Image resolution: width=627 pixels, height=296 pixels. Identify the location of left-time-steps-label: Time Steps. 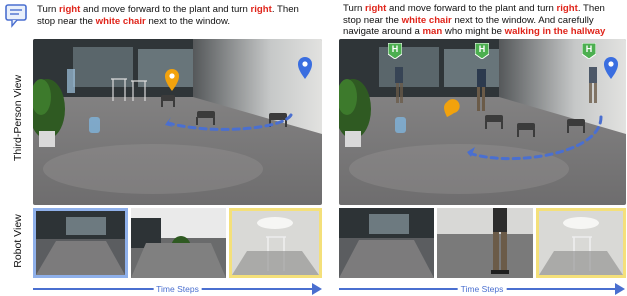
(177, 289).